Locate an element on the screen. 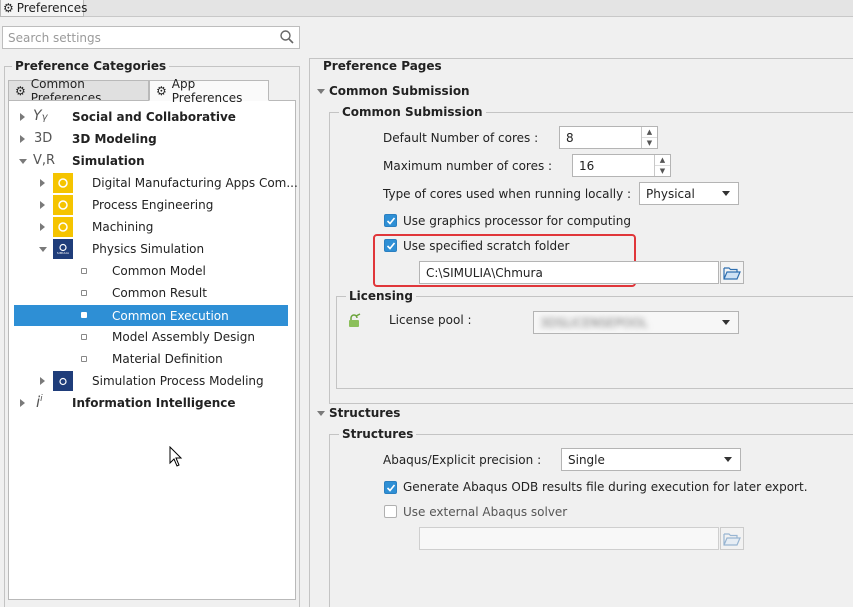  tree-item-model-assembly-design: Model Assembly Design is located at coordinates (152, 337).